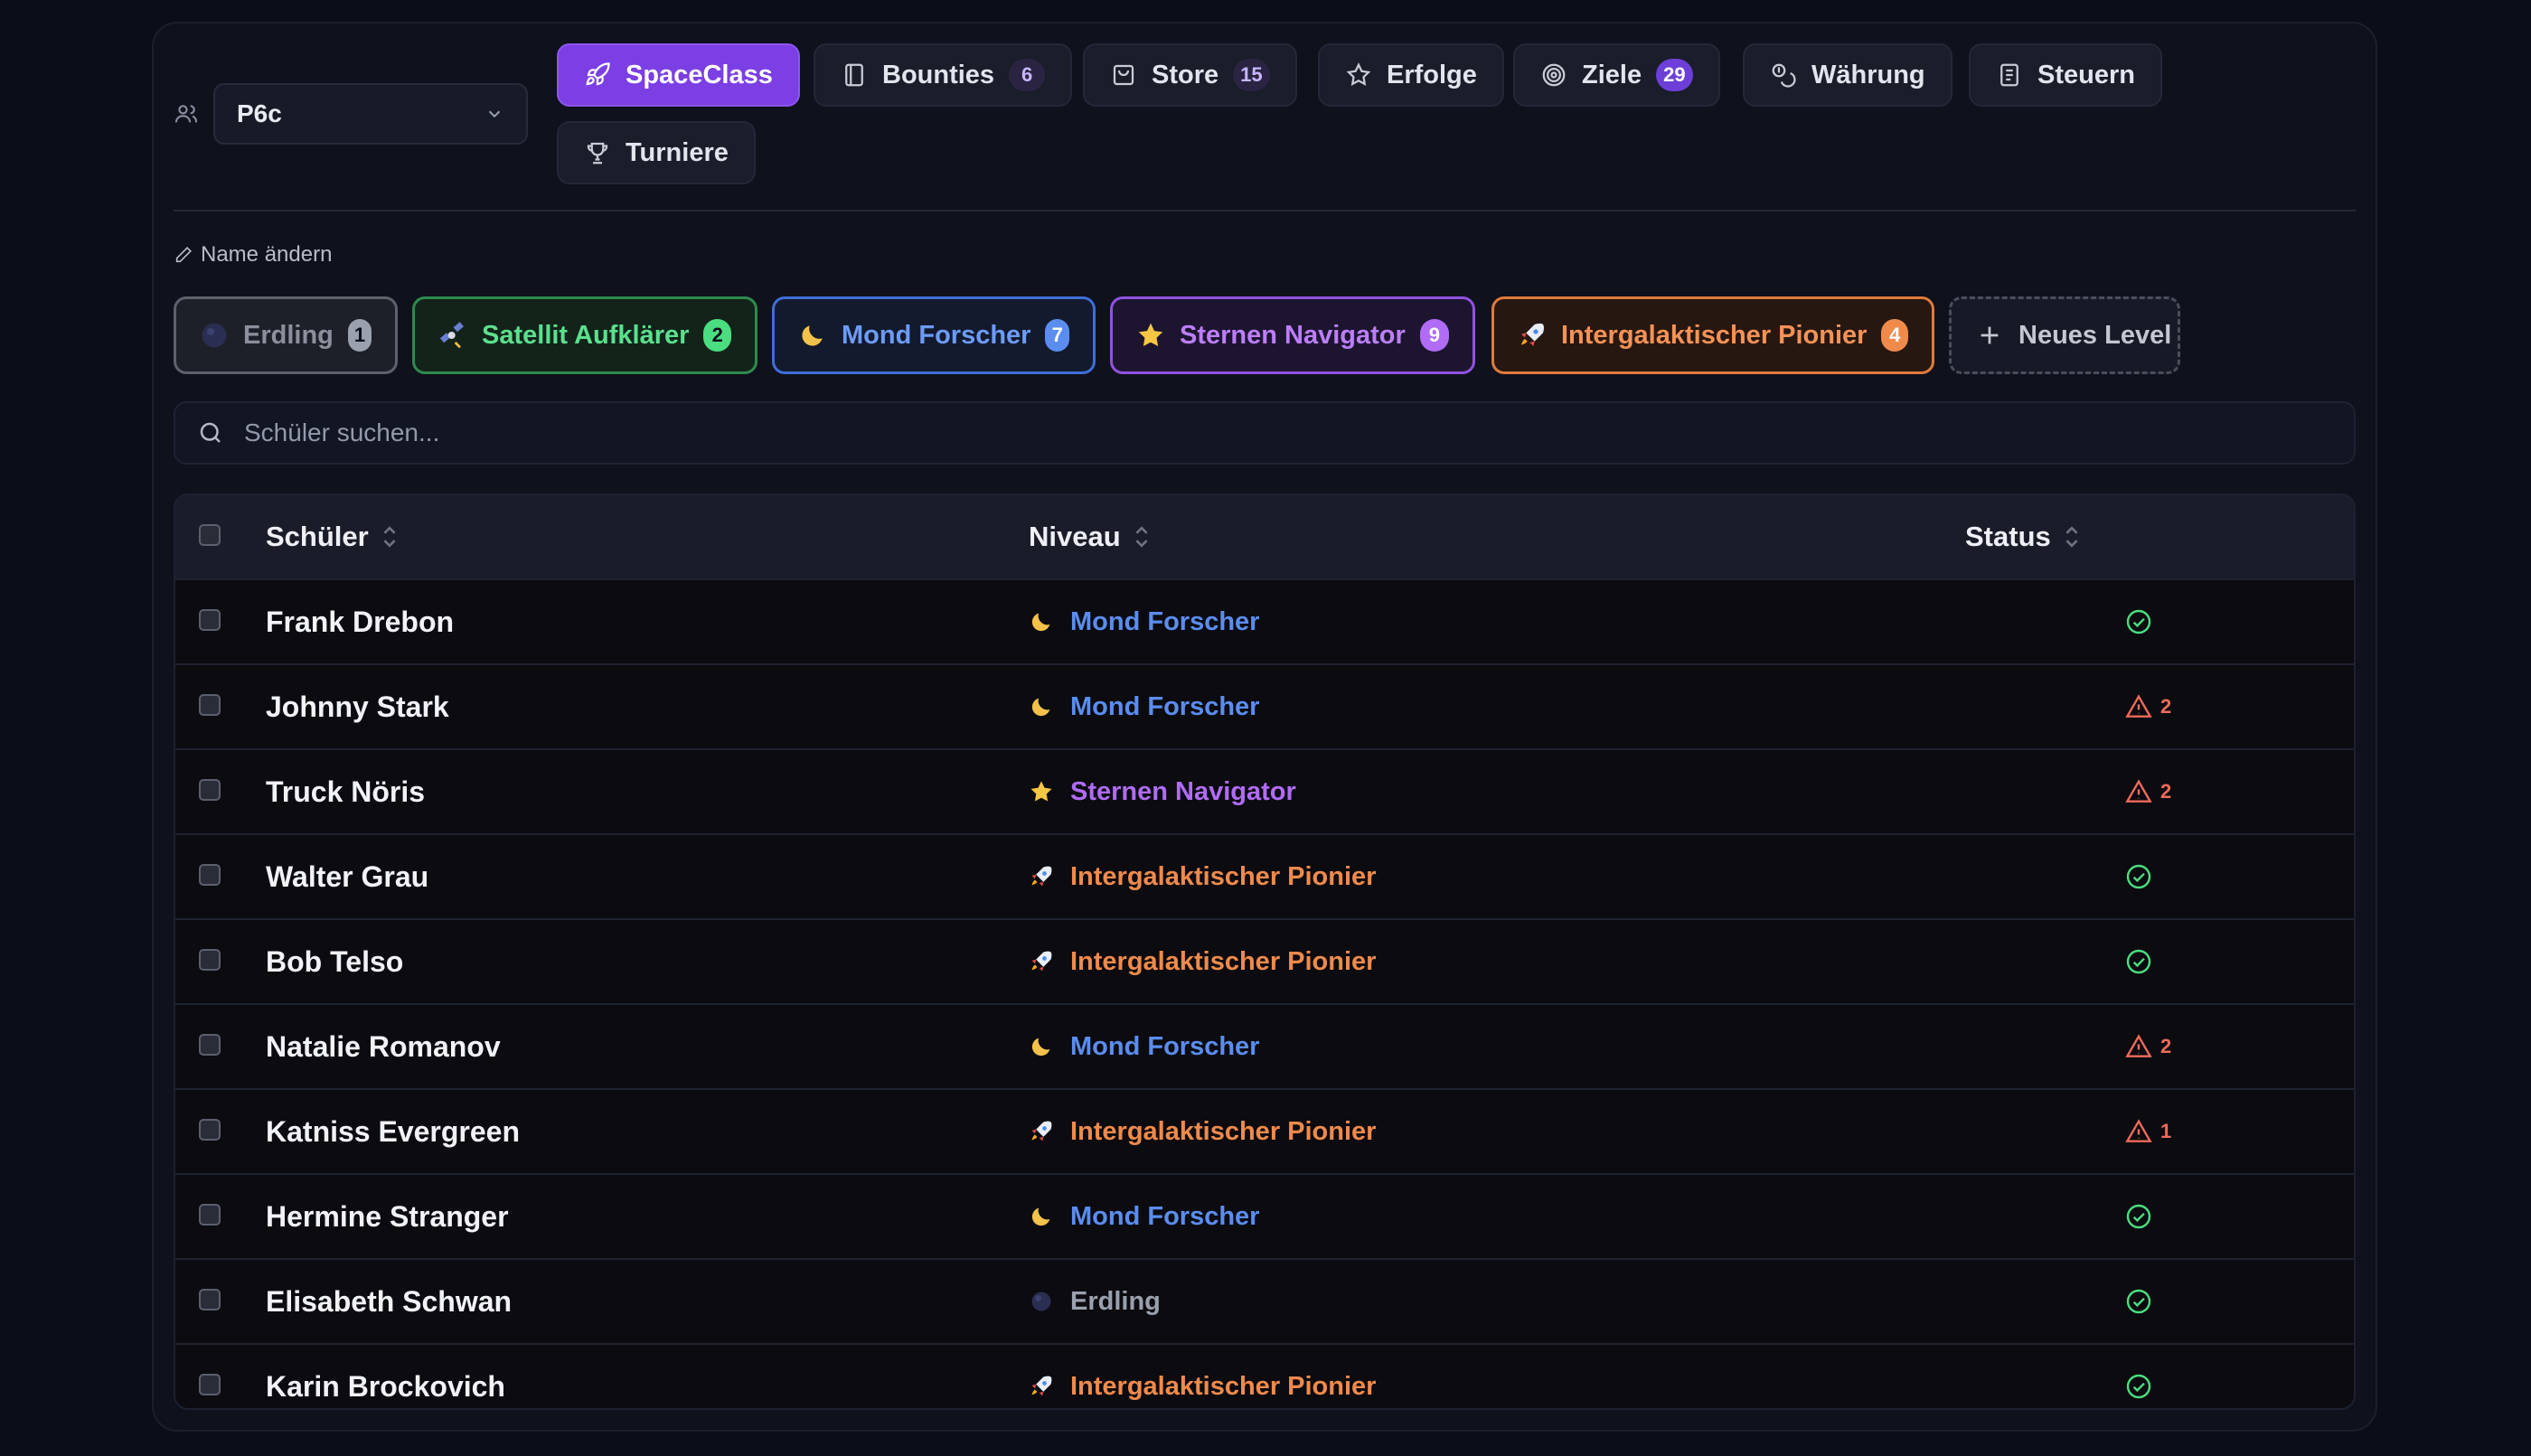 The image size is (2531, 1456). Describe the element at coordinates (1894, 336) in the screenshot. I see `level-chip-count: 4` at that location.